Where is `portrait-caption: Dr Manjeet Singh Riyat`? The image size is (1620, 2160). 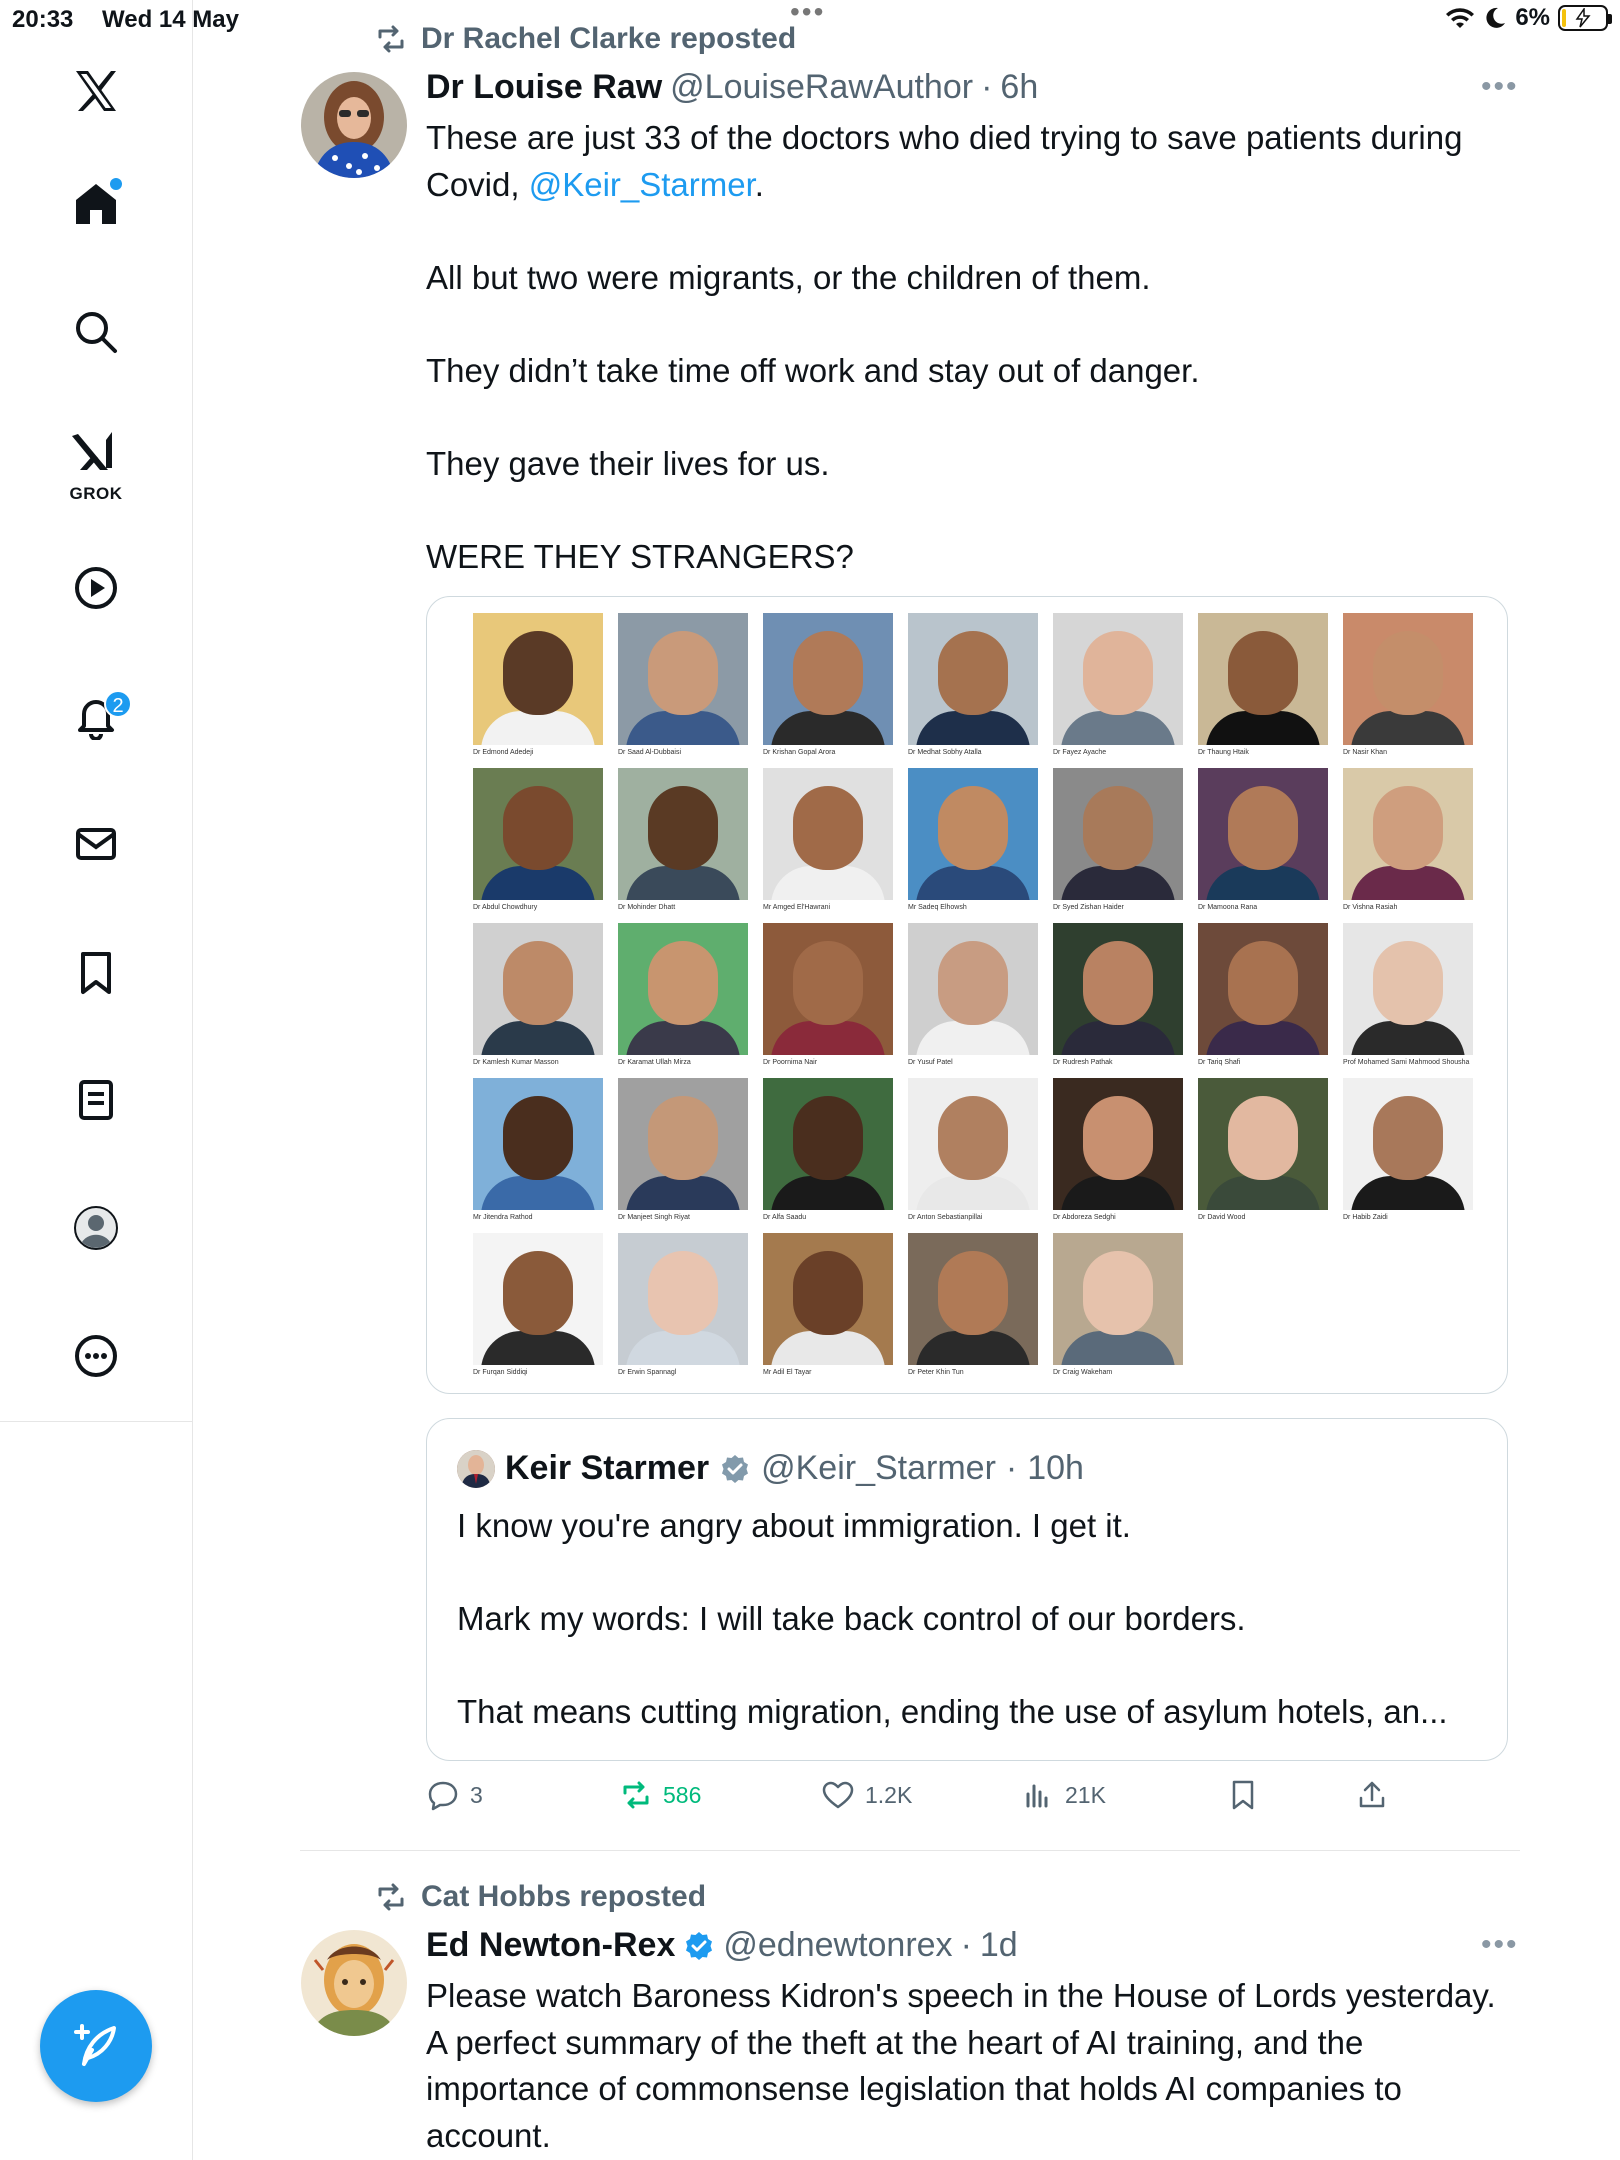 portrait-caption: Dr Manjeet Singh Riyat is located at coordinates (654, 1217).